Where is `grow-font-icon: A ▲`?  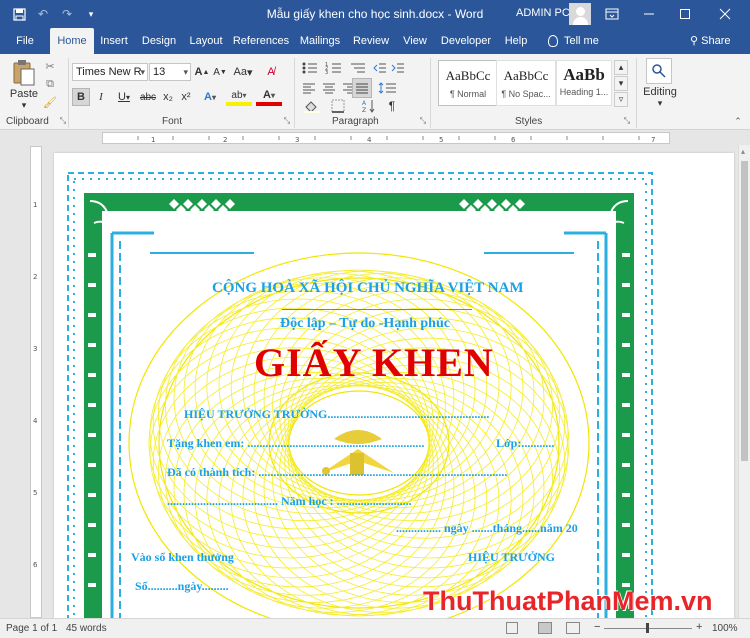 grow-font-icon: A ▲ is located at coordinates (202, 72).